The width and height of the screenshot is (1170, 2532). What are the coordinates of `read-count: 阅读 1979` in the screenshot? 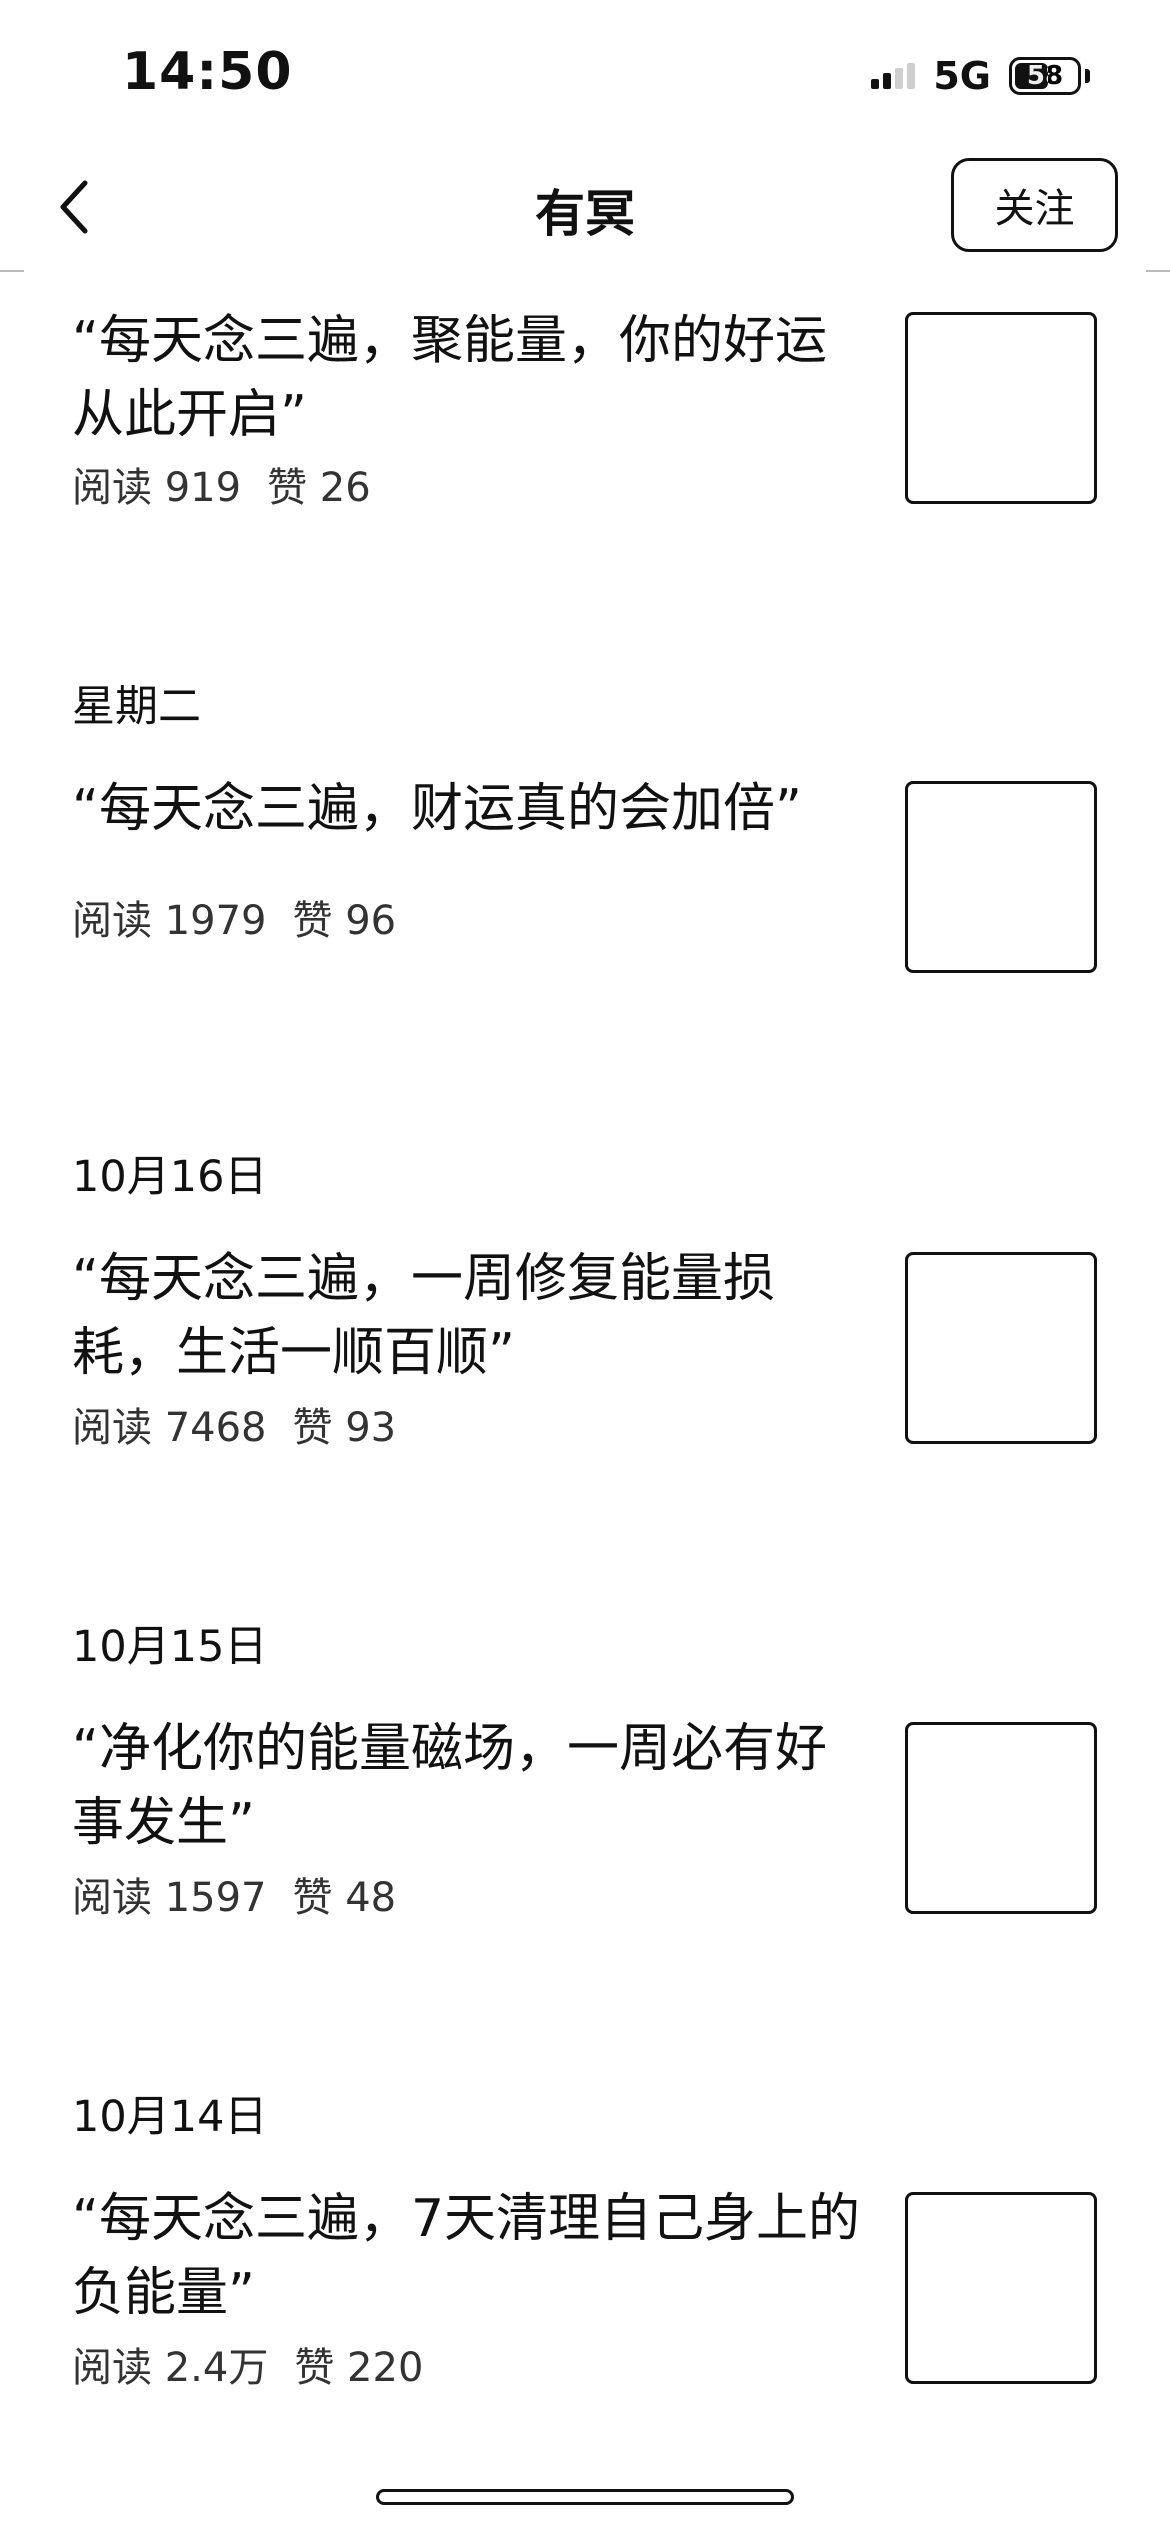 It's located at (169, 921).